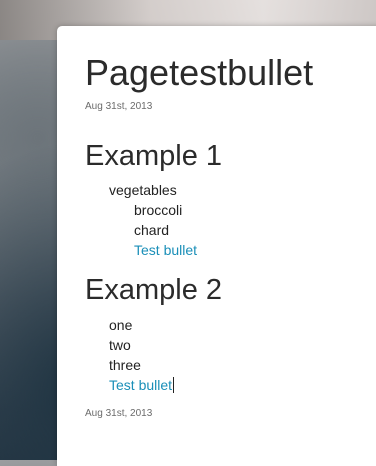 This screenshot has height=466, width=376. Describe the element at coordinates (174, 385) in the screenshot. I see `text-cursor` at that location.